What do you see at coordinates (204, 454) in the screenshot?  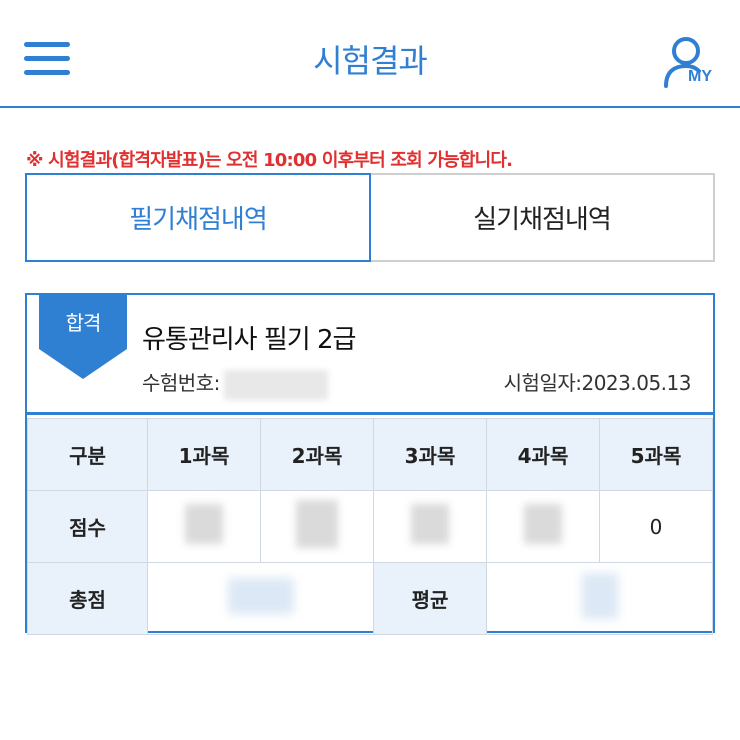 I see `col-header: 1과목` at bounding box center [204, 454].